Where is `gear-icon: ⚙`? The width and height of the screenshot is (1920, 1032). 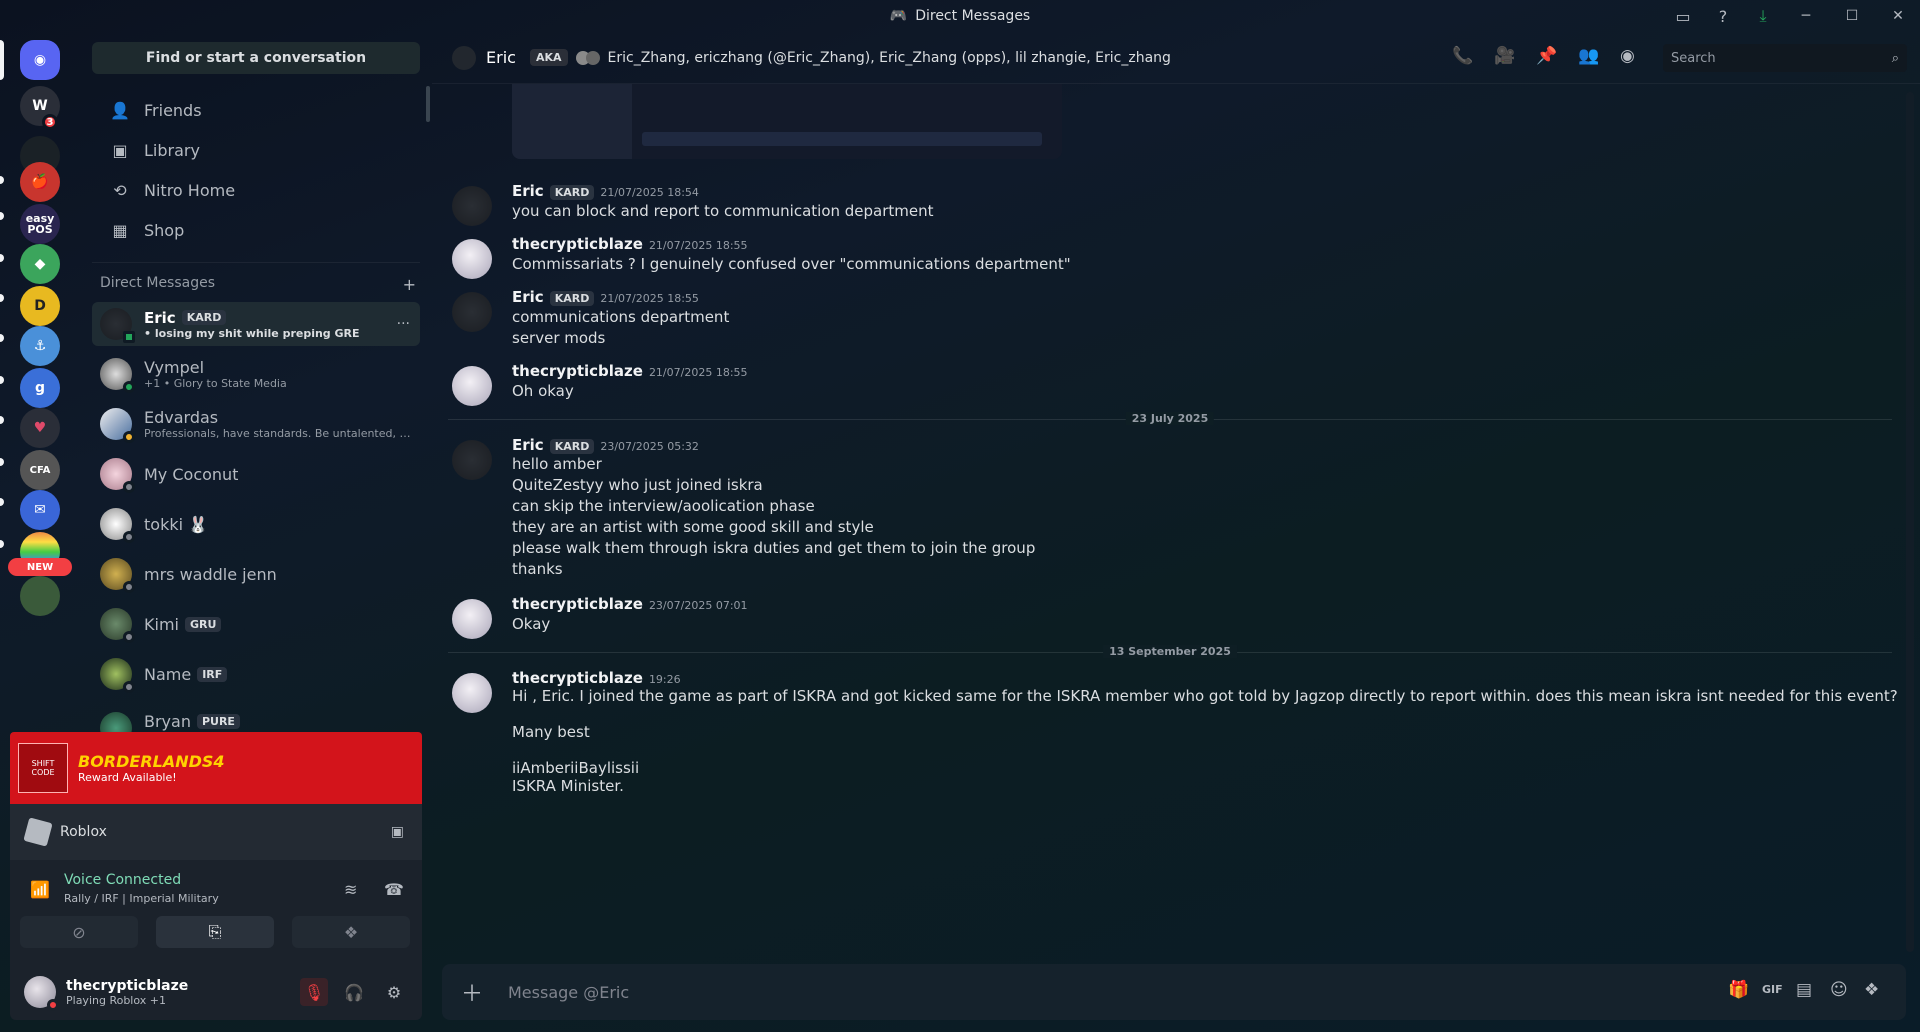
gear-icon: ⚙ is located at coordinates (394, 992).